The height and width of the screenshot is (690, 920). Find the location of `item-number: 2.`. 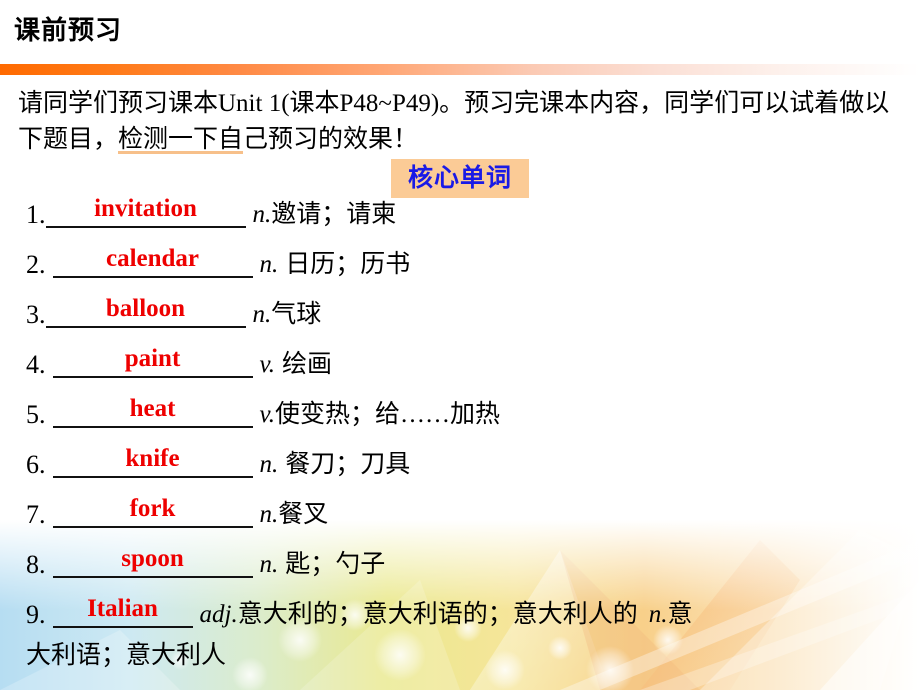

item-number: 2. is located at coordinates (36, 264).